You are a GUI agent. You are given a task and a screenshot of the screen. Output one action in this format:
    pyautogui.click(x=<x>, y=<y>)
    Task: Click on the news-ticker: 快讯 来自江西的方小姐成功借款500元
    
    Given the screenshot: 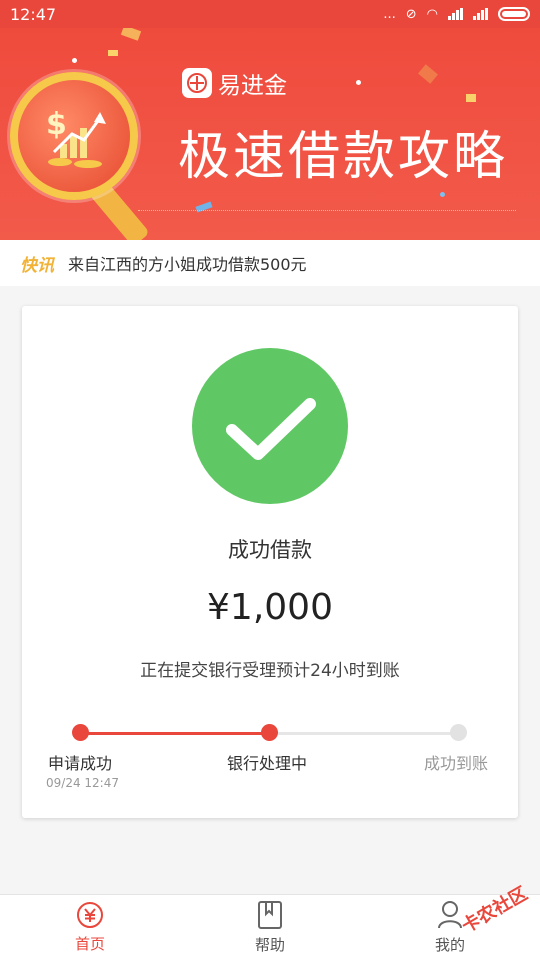 What is the action you would take?
    pyautogui.click(x=270, y=263)
    